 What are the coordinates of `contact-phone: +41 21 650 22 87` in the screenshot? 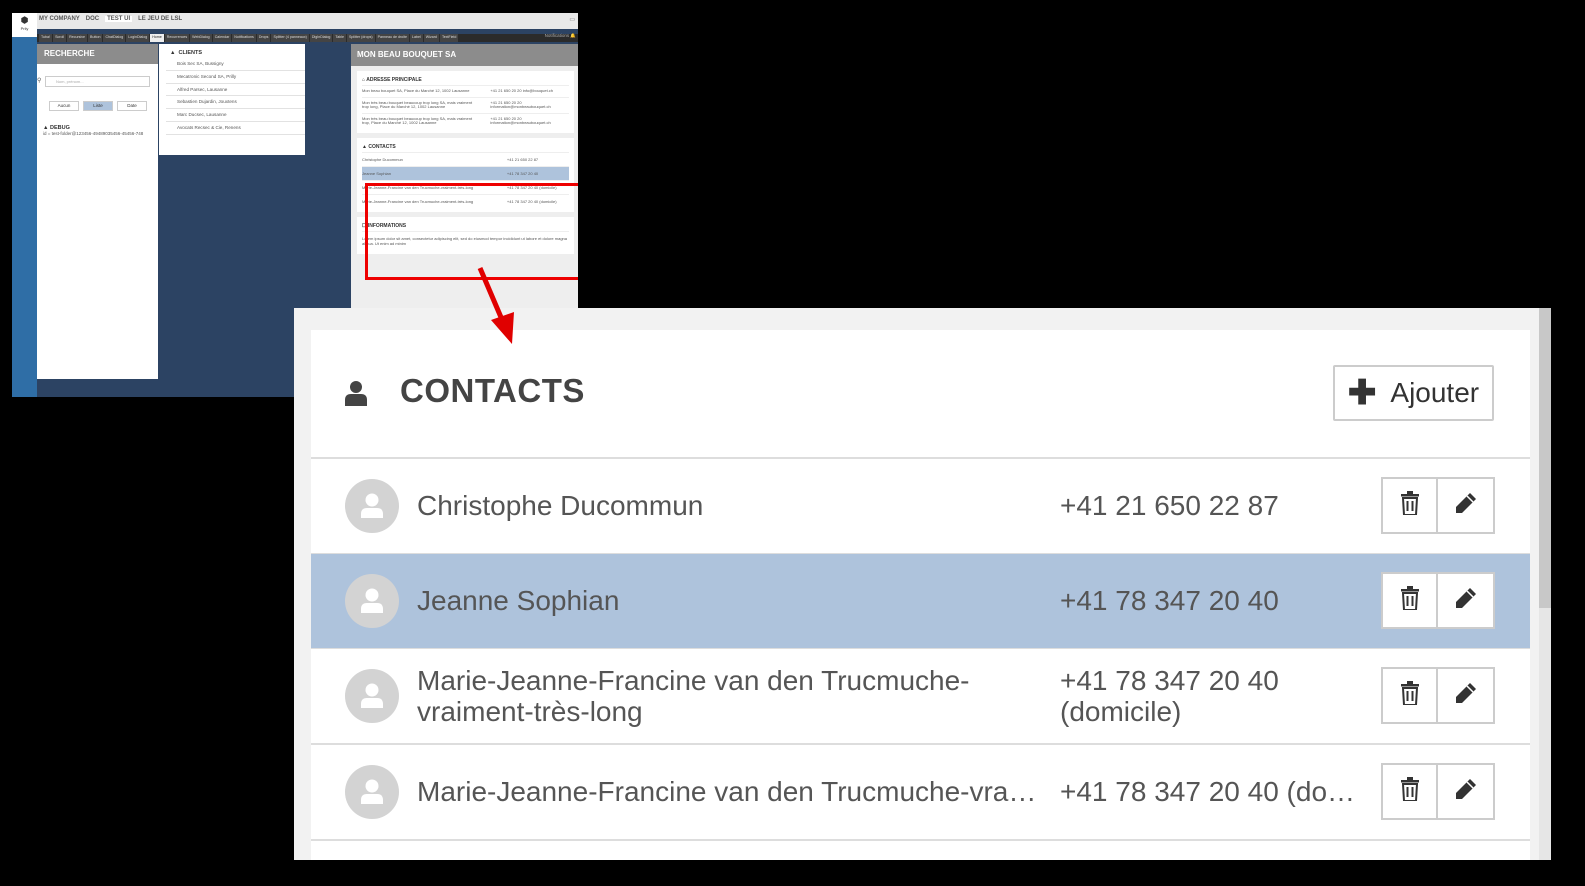 It's located at (1169, 505).